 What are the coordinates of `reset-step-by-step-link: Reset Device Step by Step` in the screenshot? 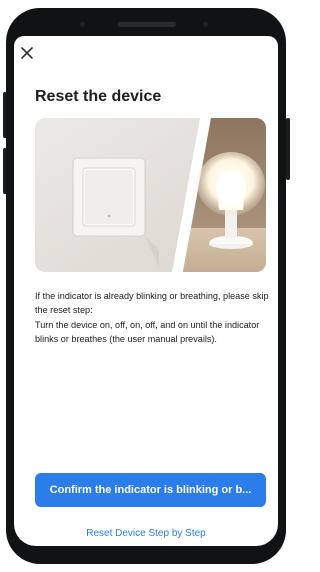 It's located at (146, 533).